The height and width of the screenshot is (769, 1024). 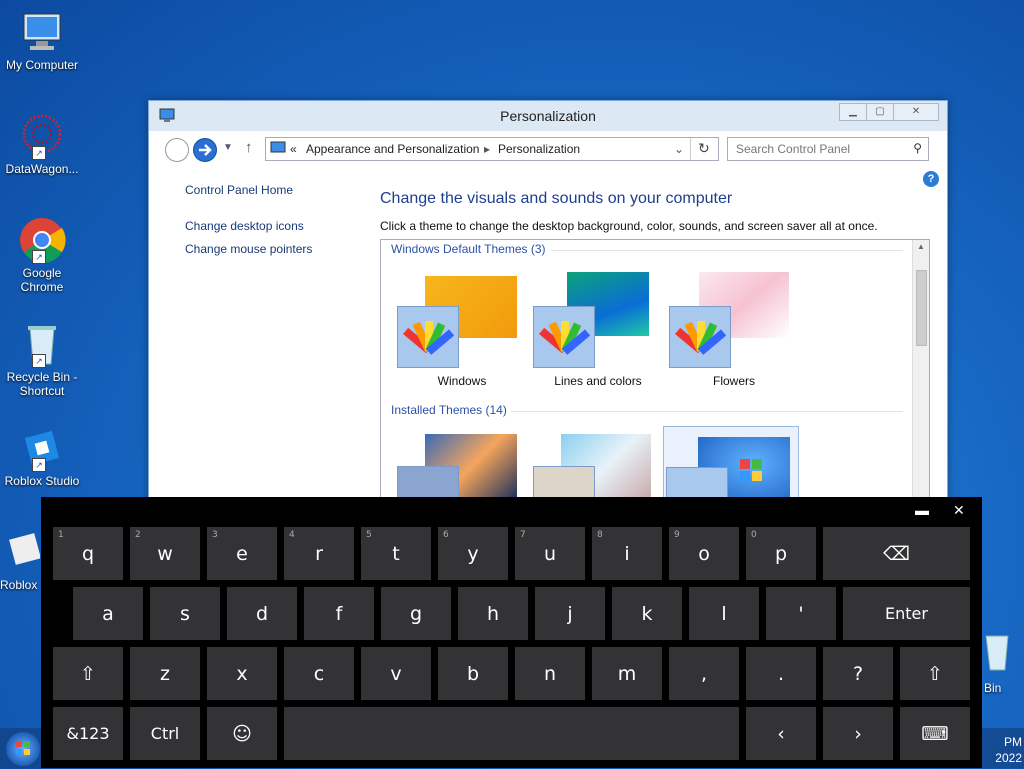 What do you see at coordinates (242, 553) in the screenshot?
I see `key-e: 3e` at bounding box center [242, 553].